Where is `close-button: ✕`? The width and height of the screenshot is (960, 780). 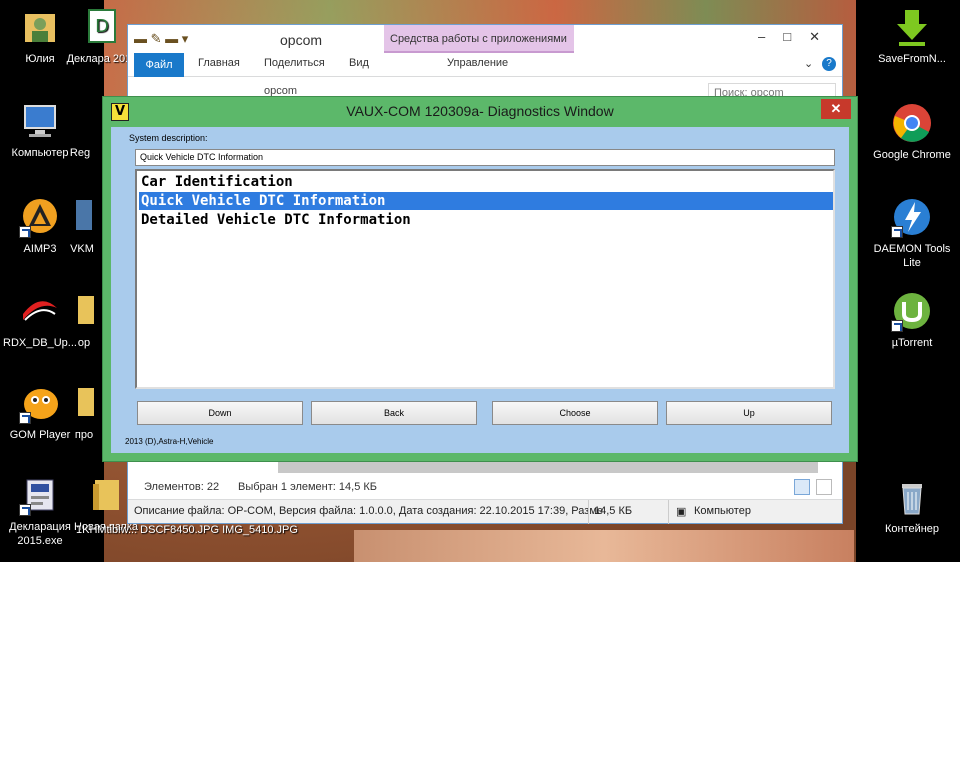
close-button: ✕ is located at coordinates (836, 109).